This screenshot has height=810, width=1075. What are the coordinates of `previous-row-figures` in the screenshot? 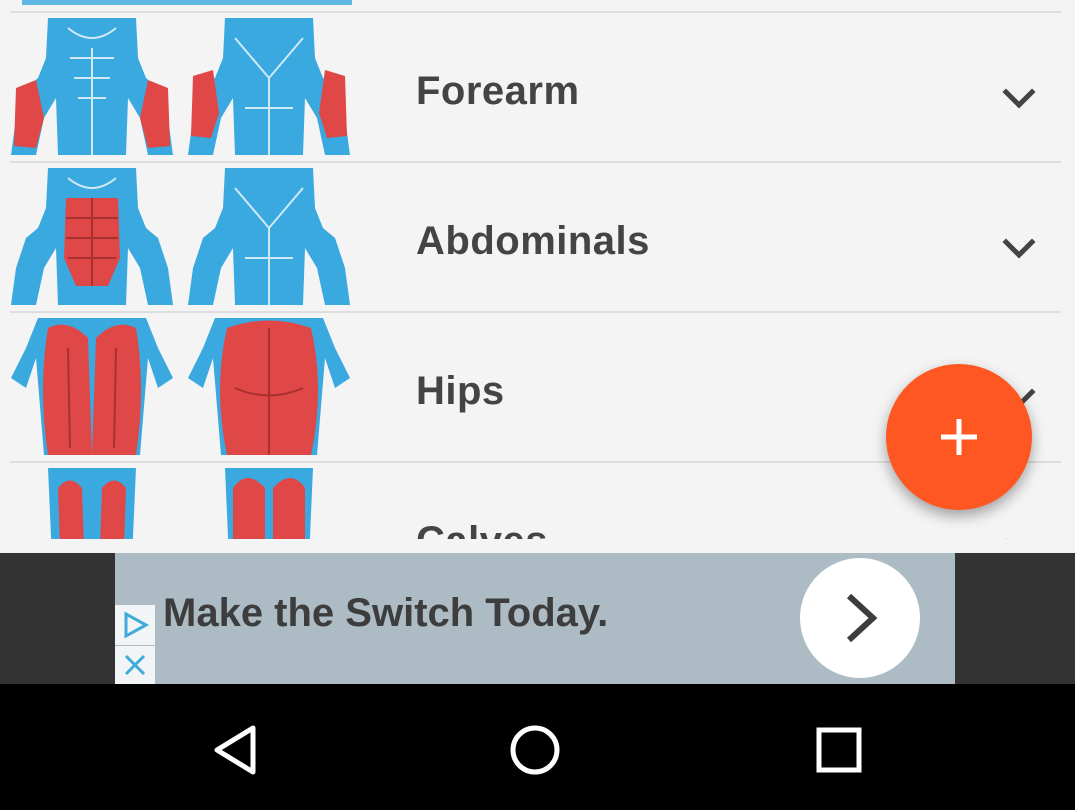 It's located at (187, 2).